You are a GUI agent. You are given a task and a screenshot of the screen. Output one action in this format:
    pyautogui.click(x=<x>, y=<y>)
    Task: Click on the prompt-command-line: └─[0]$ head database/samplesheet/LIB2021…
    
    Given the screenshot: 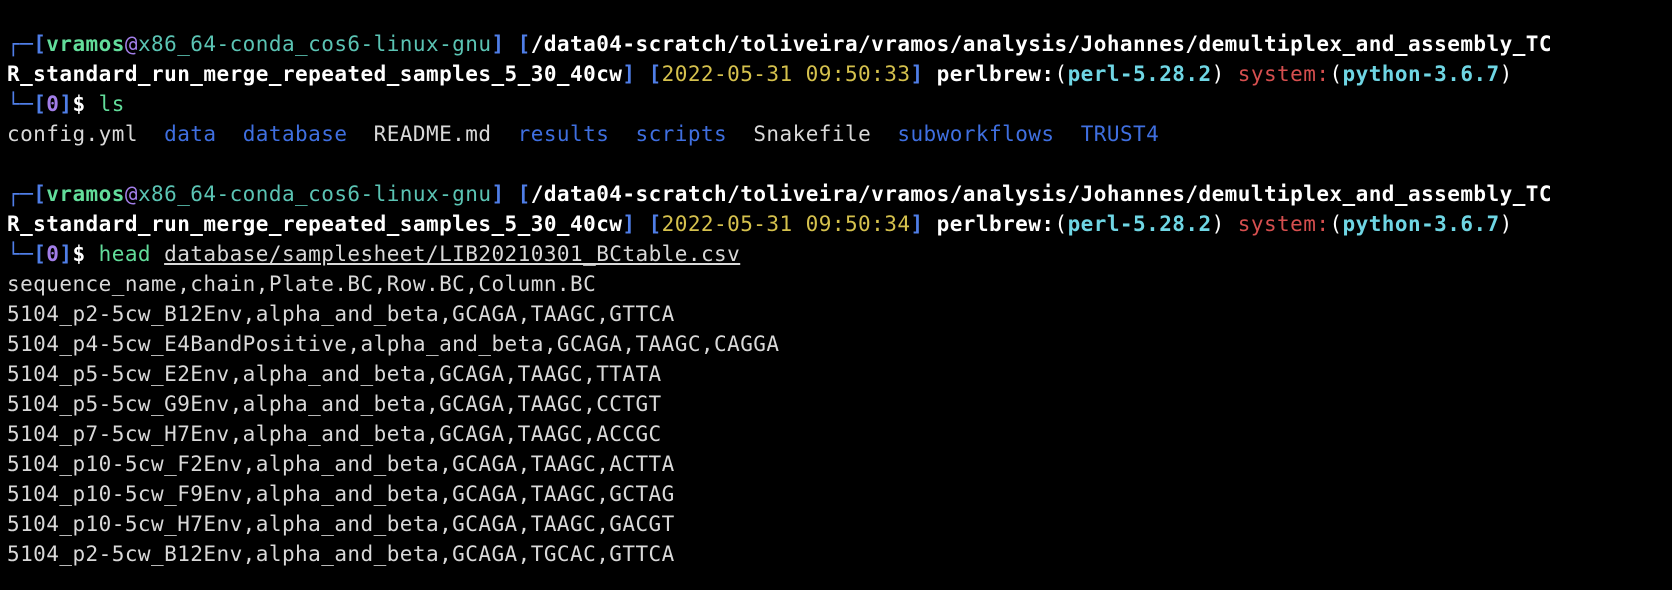 What is the action you would take?
    pyautogui.click(x=839, y=254)
    